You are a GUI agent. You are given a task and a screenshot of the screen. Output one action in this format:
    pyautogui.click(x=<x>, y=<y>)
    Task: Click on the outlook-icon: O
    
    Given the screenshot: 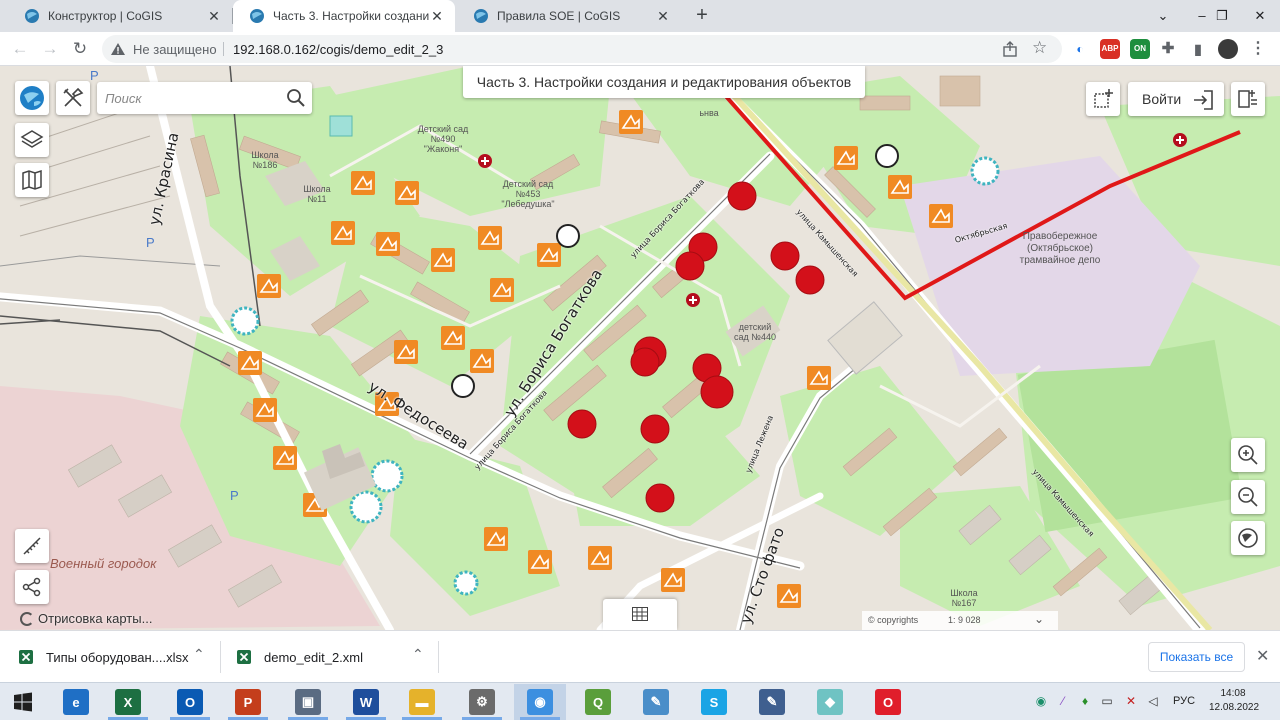 What is the action you would take?
    pyautogui.click(x=190, y=702)
    